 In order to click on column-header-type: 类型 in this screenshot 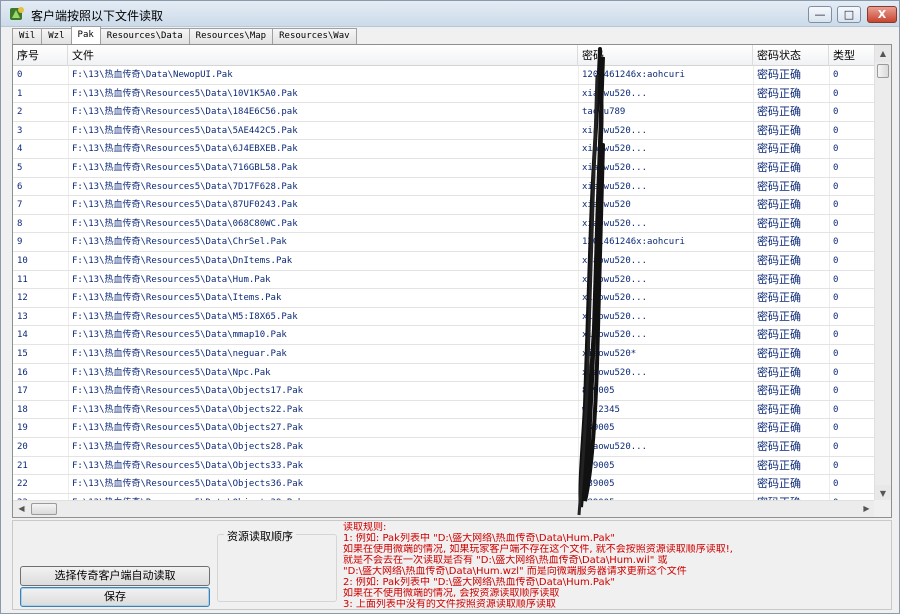, I will do `click(852, 55)`.